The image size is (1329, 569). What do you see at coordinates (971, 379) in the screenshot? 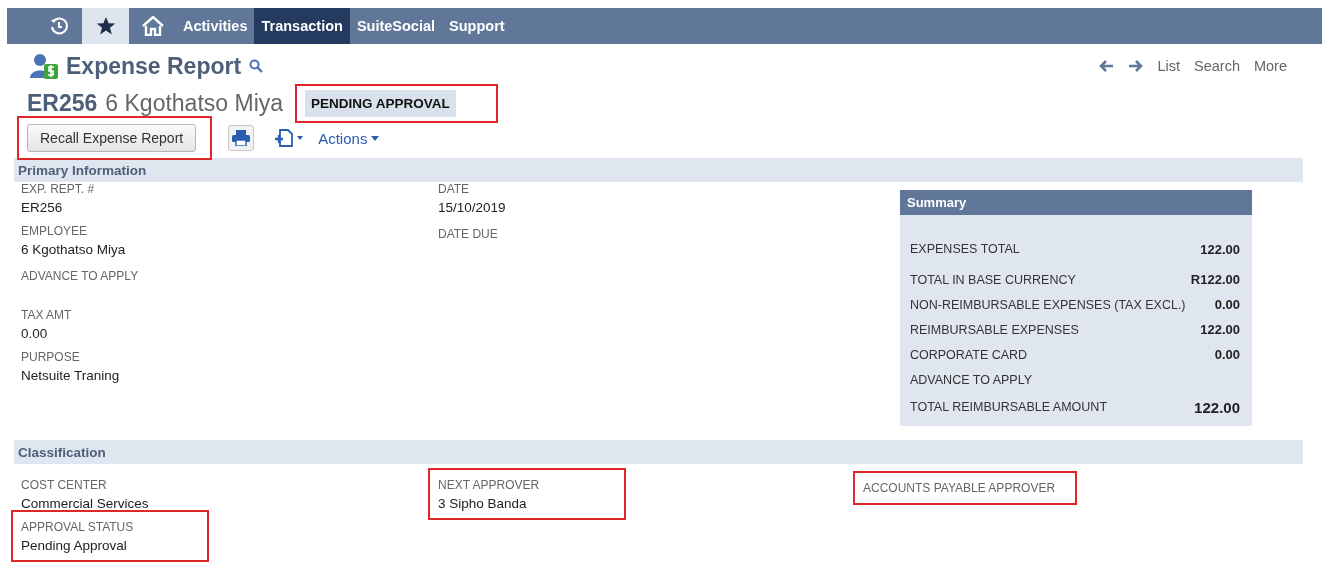
I see `summary-label: ADVANCE TO APPLY` at bounding box center [971, 379].